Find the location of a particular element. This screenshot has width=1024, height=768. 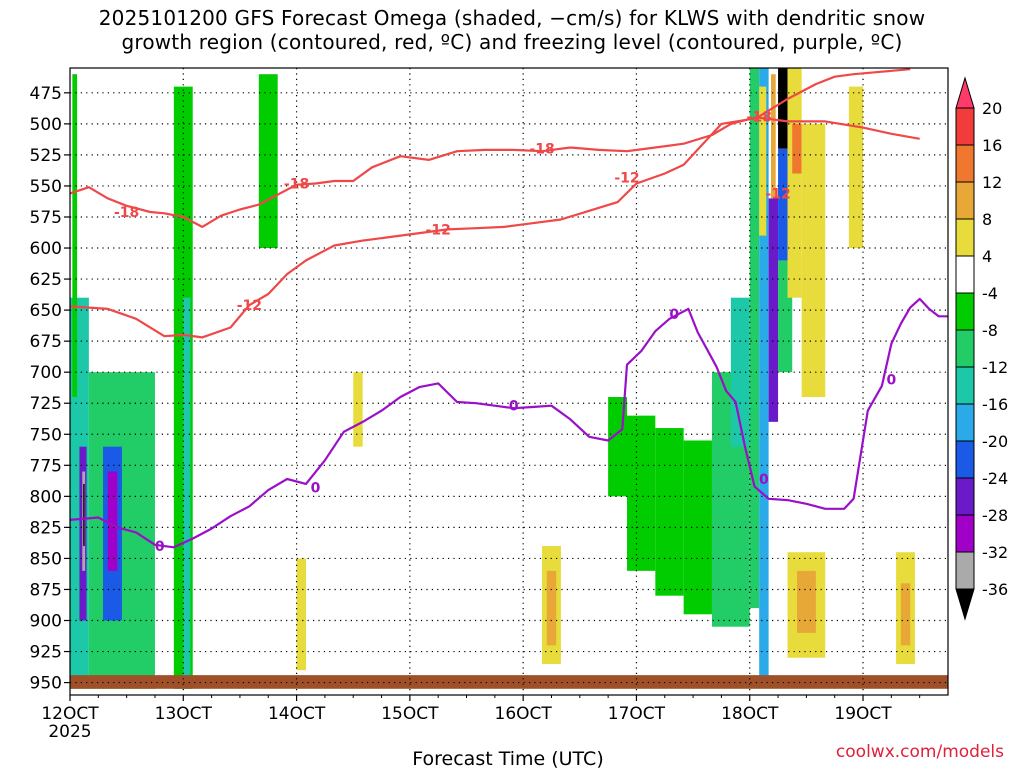

colorbar-label: -36 is located at coordinates (995, 589).